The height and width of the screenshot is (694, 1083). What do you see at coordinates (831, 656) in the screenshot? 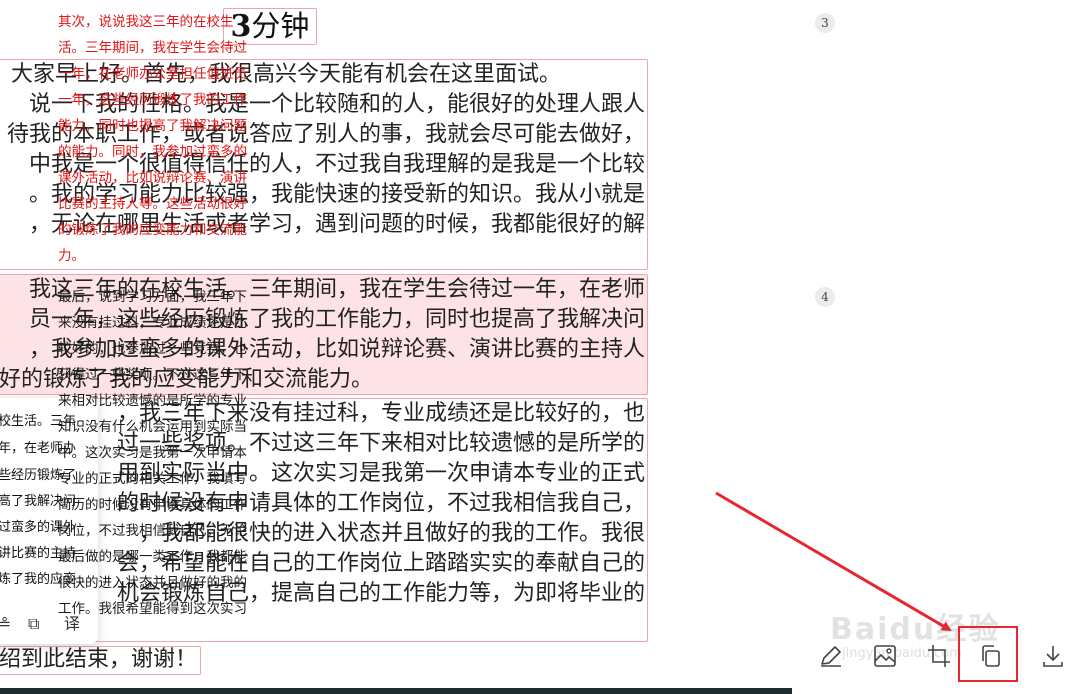
I see `edit-icon` at bounding box center [831, 656].